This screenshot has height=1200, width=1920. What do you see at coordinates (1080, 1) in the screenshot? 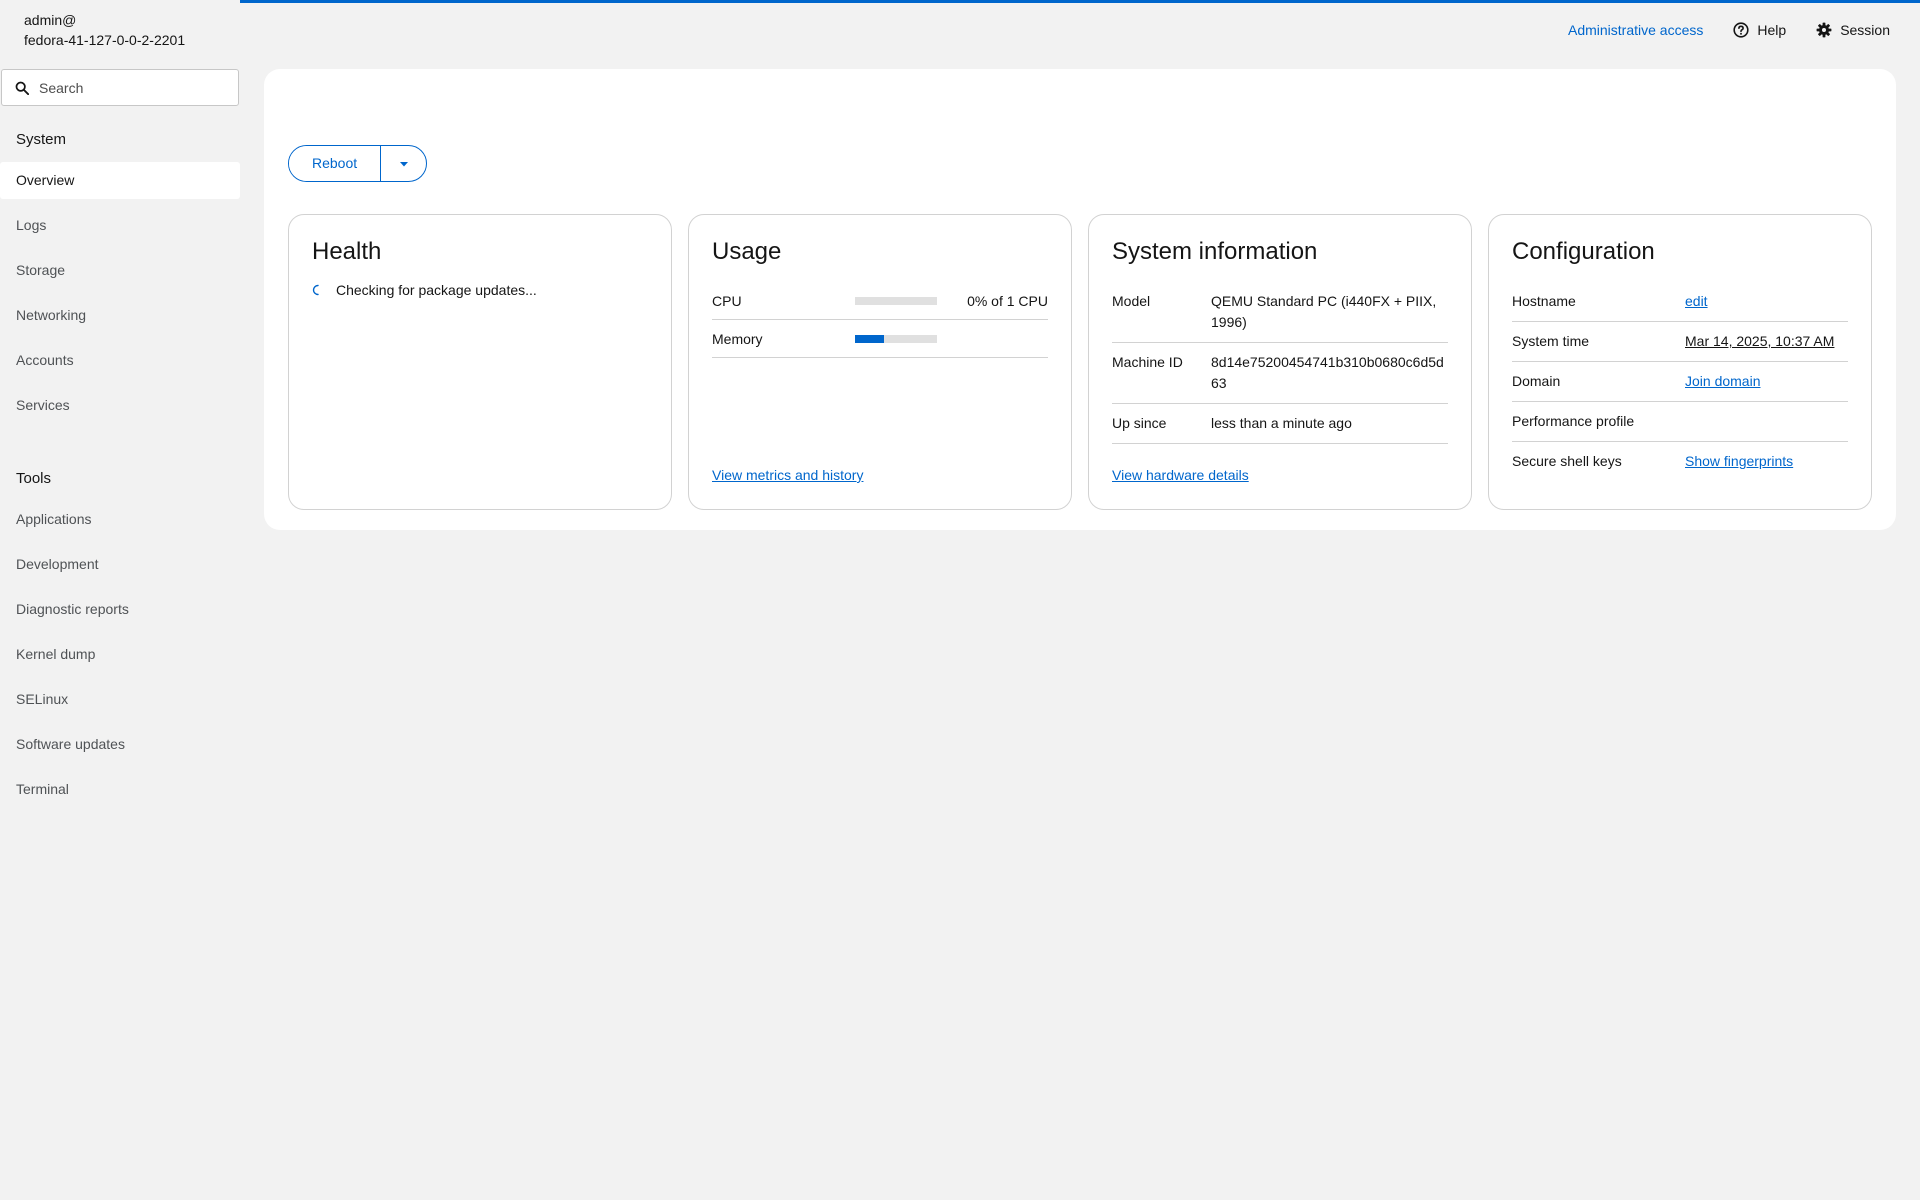
I see `topbar-accent` at bounding box center [1080, 1].